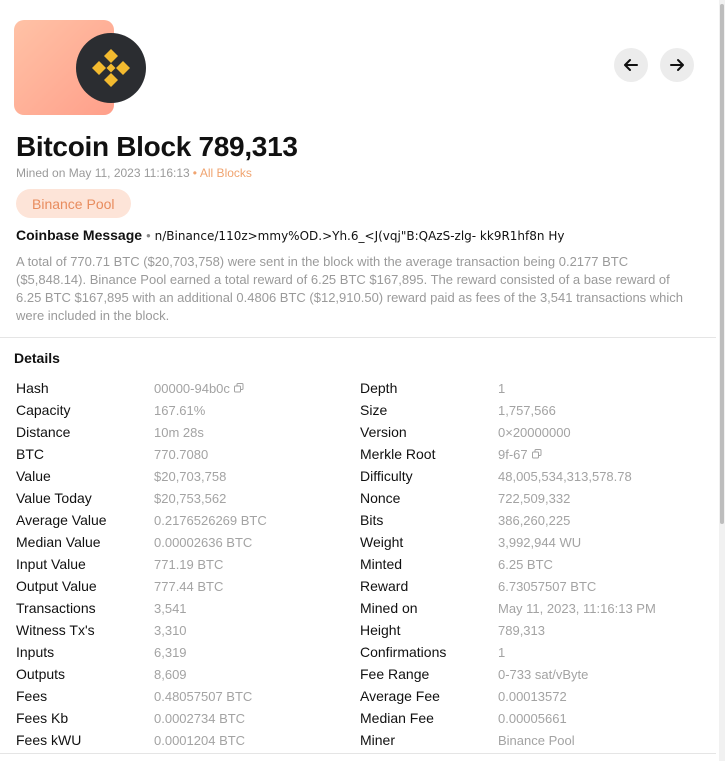 This screenshot has height=761, width=725. I want to click on binance-logo-icon, so click(111, 68).